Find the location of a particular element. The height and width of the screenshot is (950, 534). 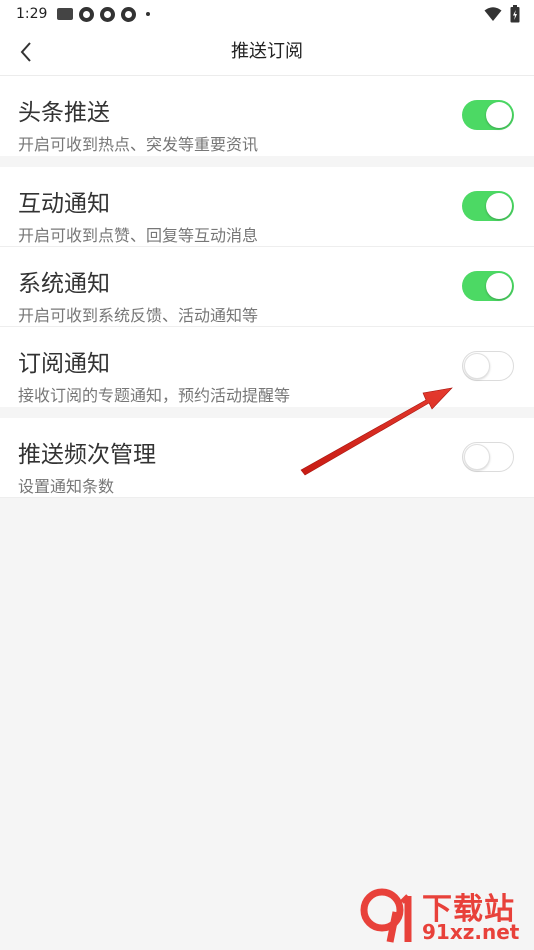

setting-item-frequency: 推送频次管理 设置通知条数 is located at coordinates (267, 458).